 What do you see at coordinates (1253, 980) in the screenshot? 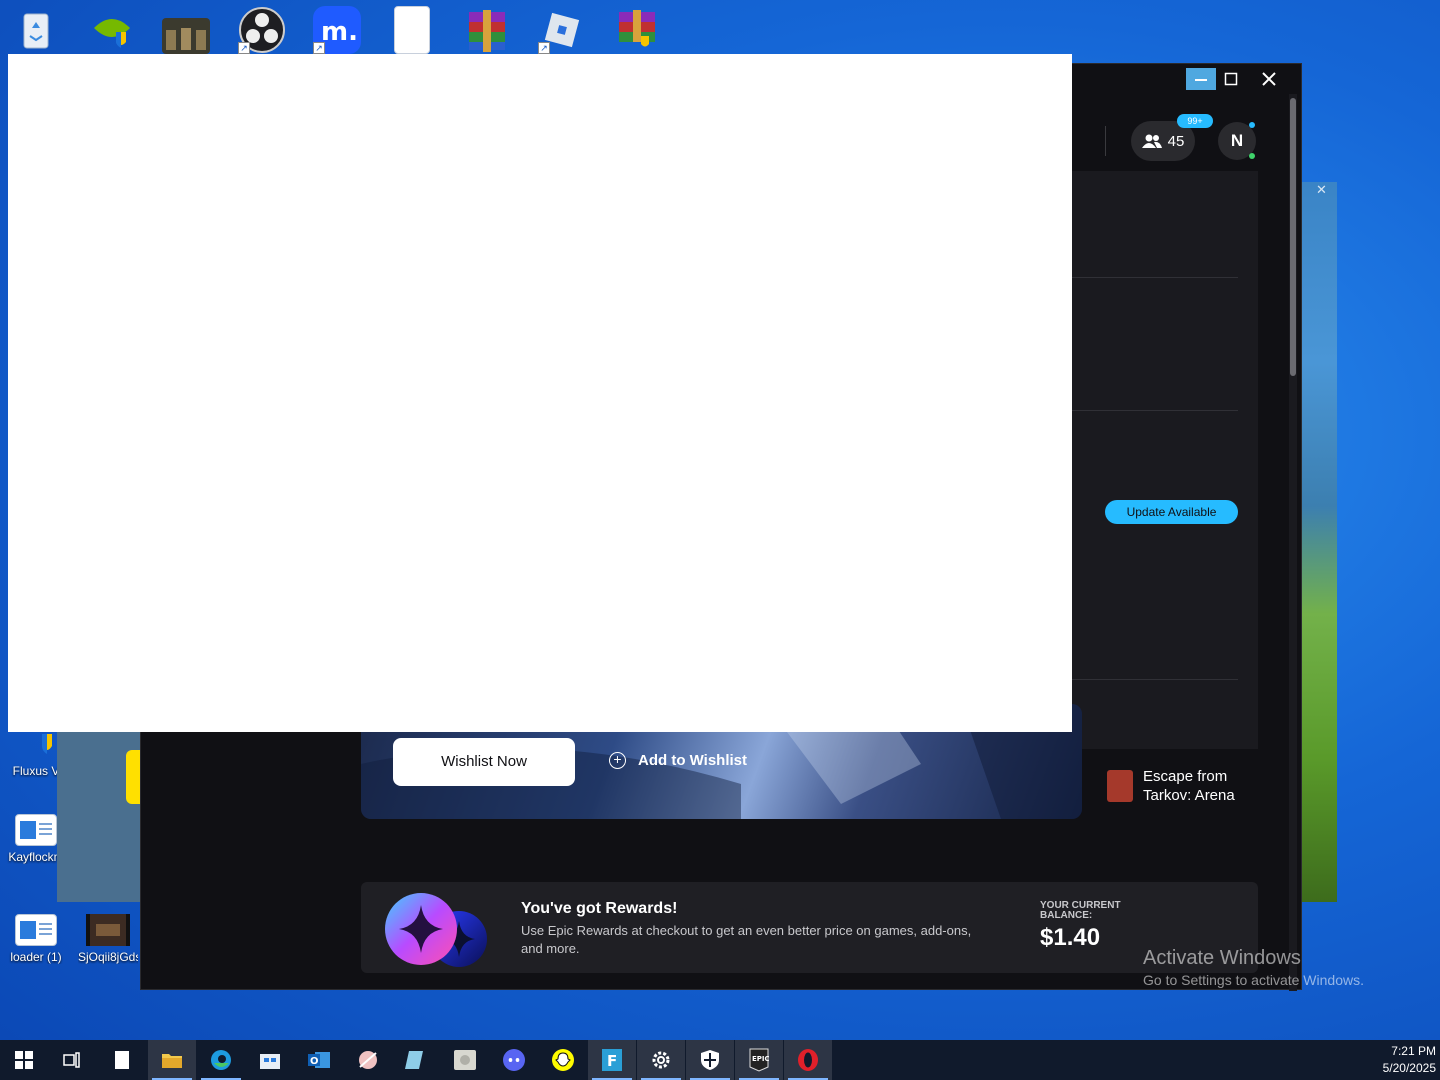
I see `watermark-subtitle: Go to Settings to activate Windows.` at bounding box center [1253, 980].